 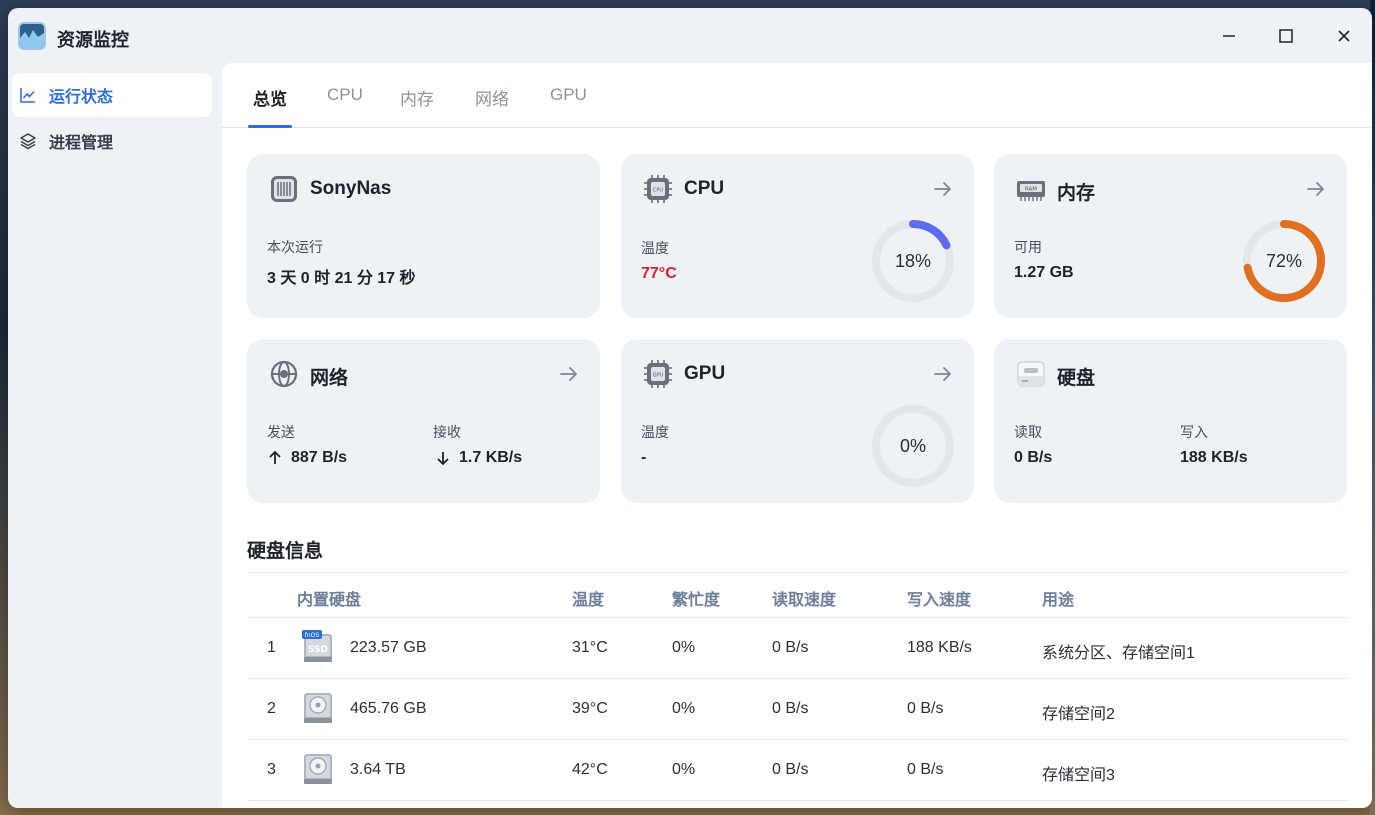 I want to click on row-index: 1, so click(x=271, y=647).